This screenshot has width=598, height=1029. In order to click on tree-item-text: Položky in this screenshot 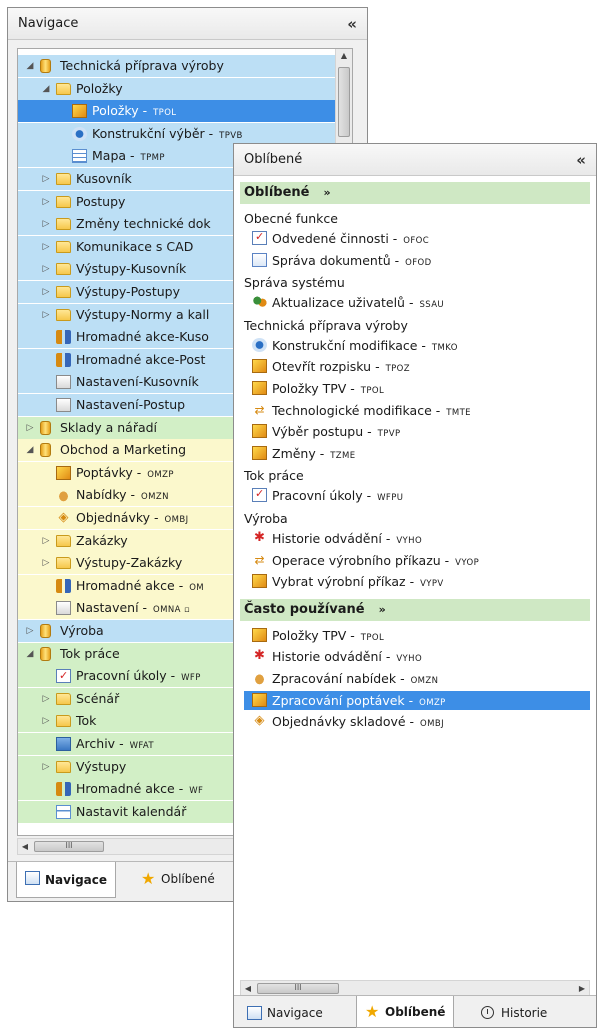, I will do `click(115, 111)`.